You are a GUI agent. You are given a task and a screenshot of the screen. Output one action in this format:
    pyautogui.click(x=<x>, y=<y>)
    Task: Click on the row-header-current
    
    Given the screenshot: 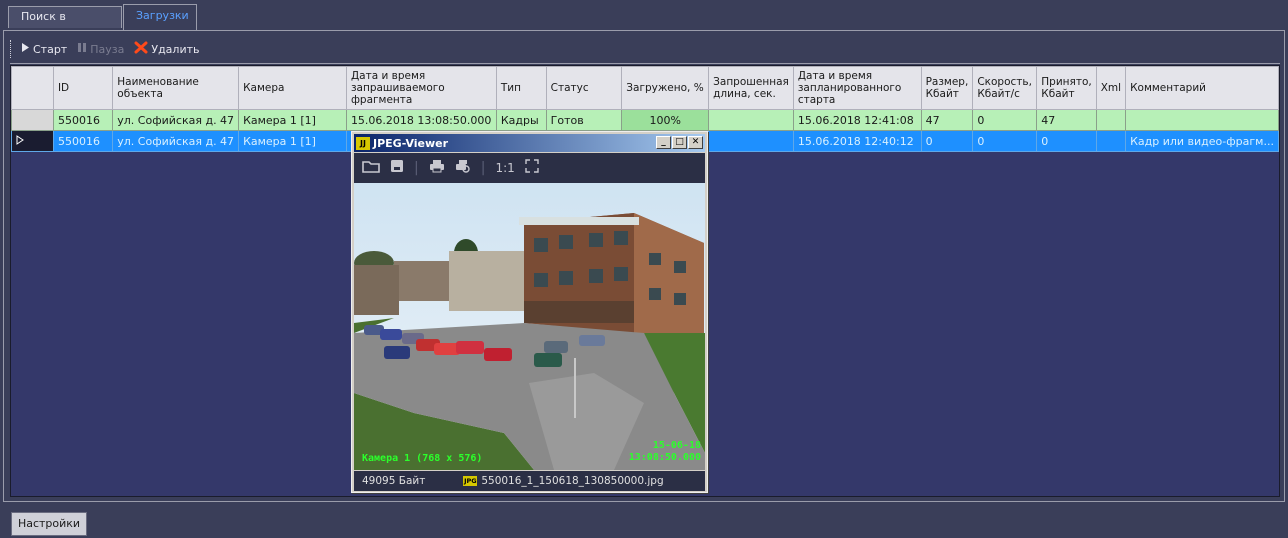 What is the action you would take?
    pyautogui.click(x=32, y=141)
    